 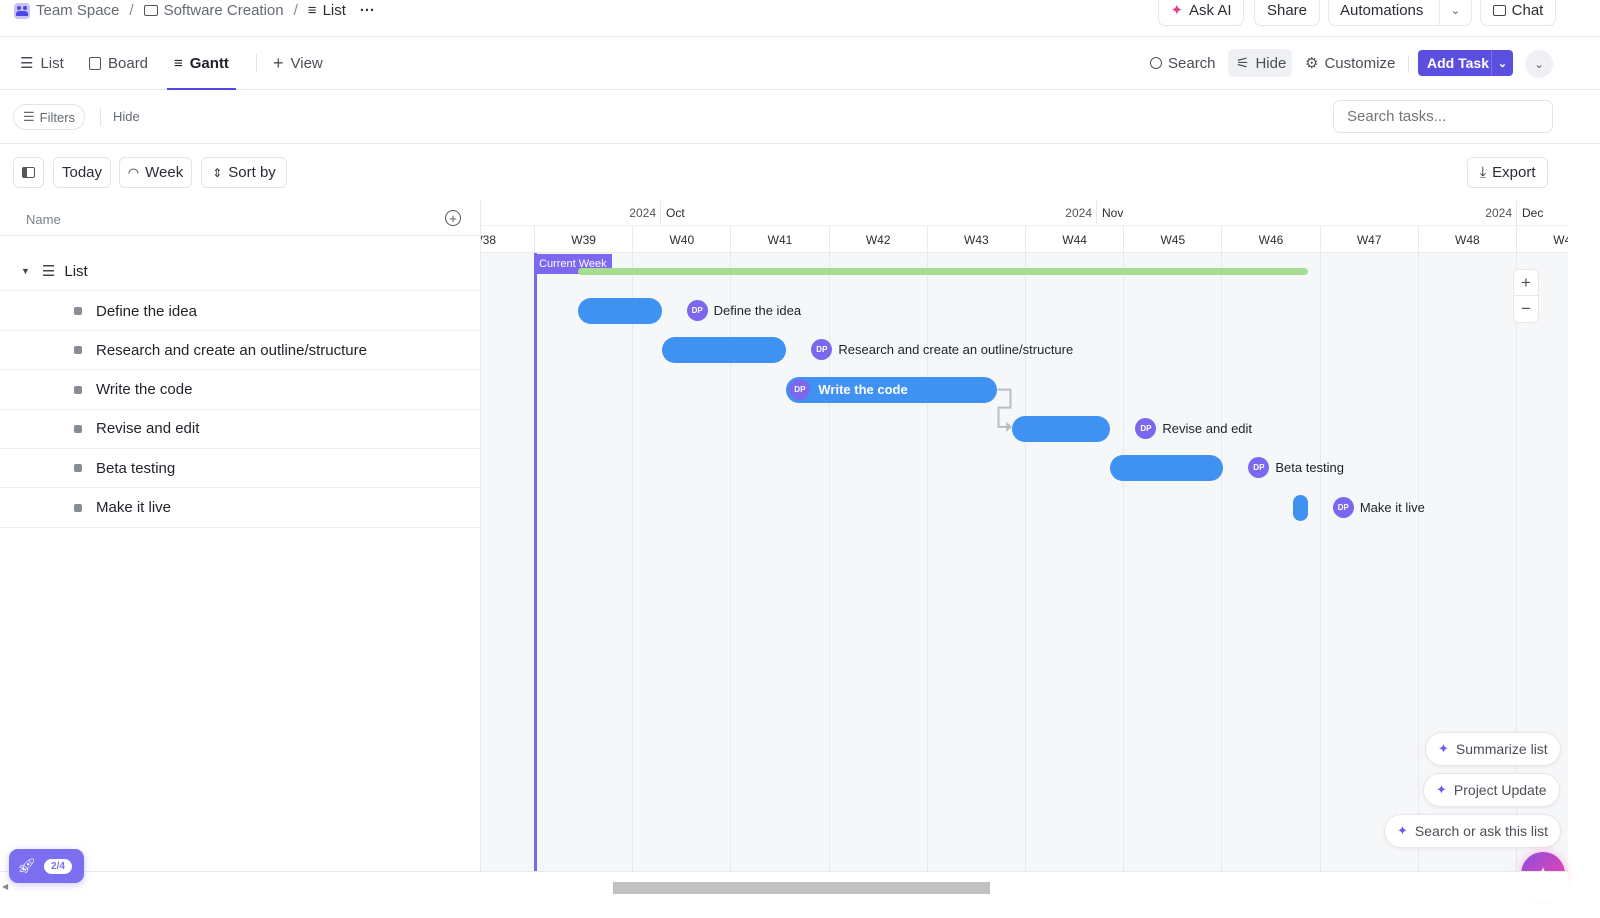 I want to click on zoom-controls: + −, so click(x=1526, y=296).